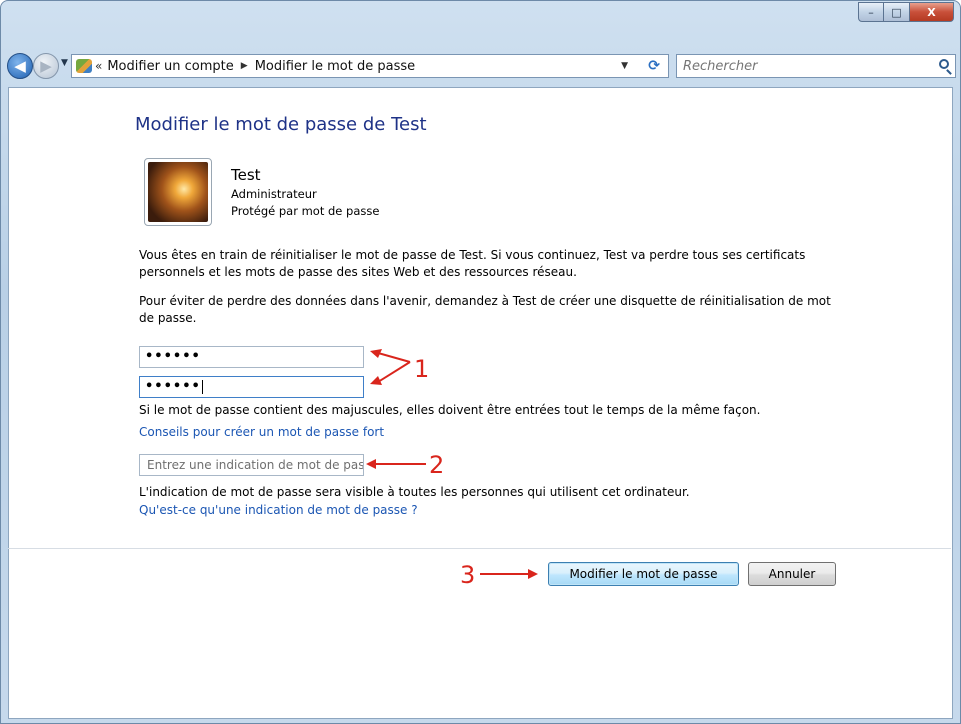  What do you see at coordinates (437, 465) in the screenshot?
I see `annotation-label-2: 2` at bounding box center [437, 465].